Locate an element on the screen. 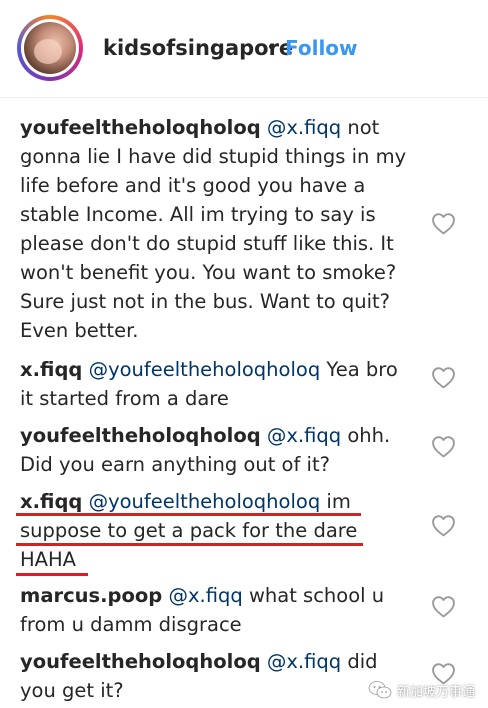  avatar-photo is located at coordinates (50, 48).